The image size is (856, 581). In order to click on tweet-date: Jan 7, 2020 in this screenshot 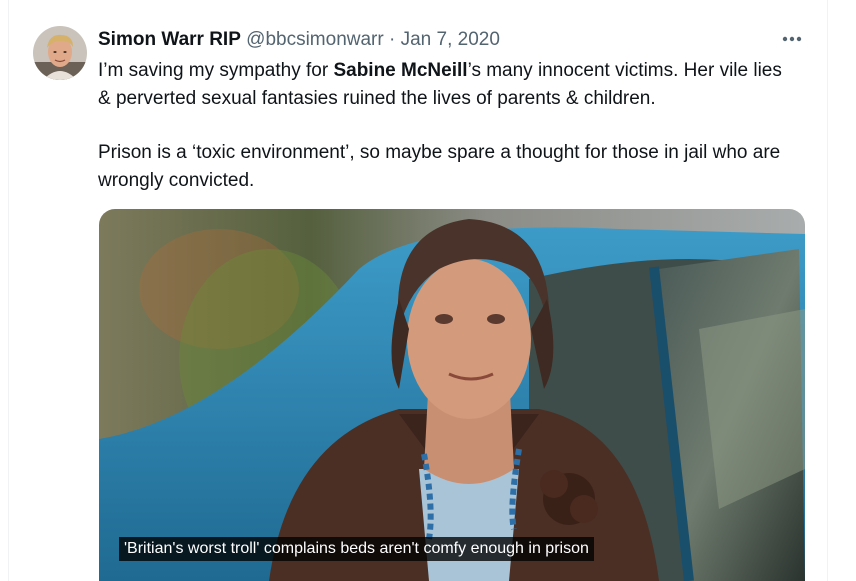, I will do `click(450, 39)`.